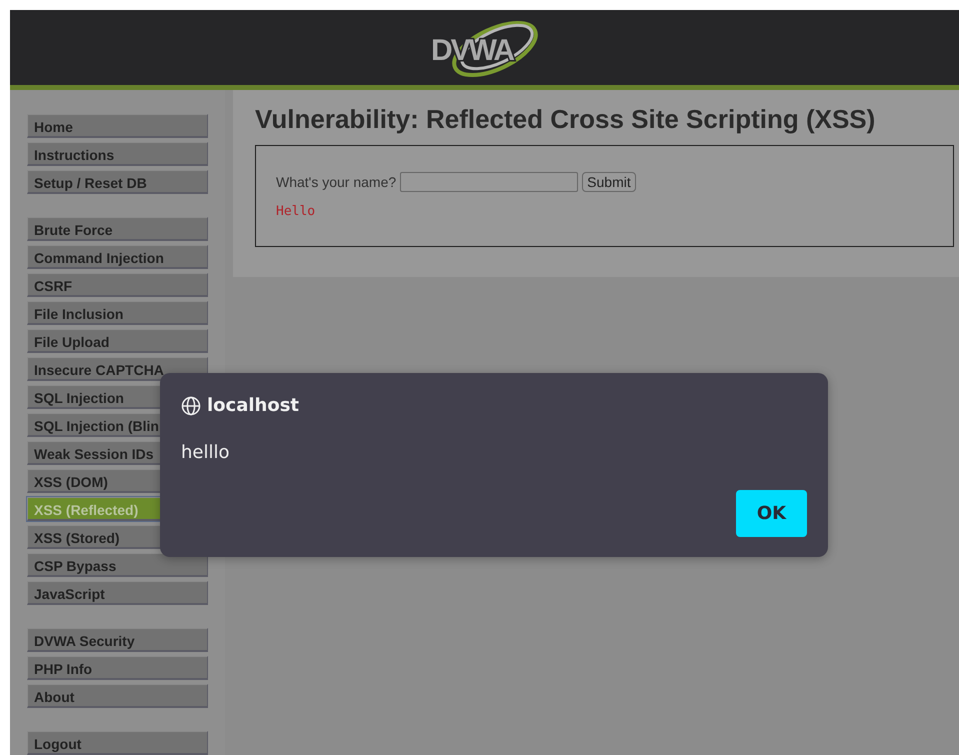 This screenshot has height=755, width=959. I want to click on submit-button: Submit, so click(609, 182).